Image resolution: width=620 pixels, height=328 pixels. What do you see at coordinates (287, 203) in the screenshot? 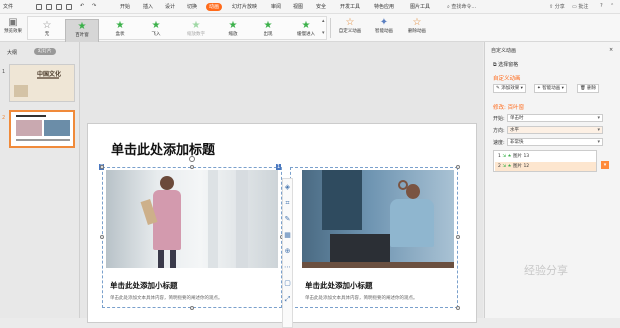
I see `crop-icon: ⌗` at bounding box center [287, 203].